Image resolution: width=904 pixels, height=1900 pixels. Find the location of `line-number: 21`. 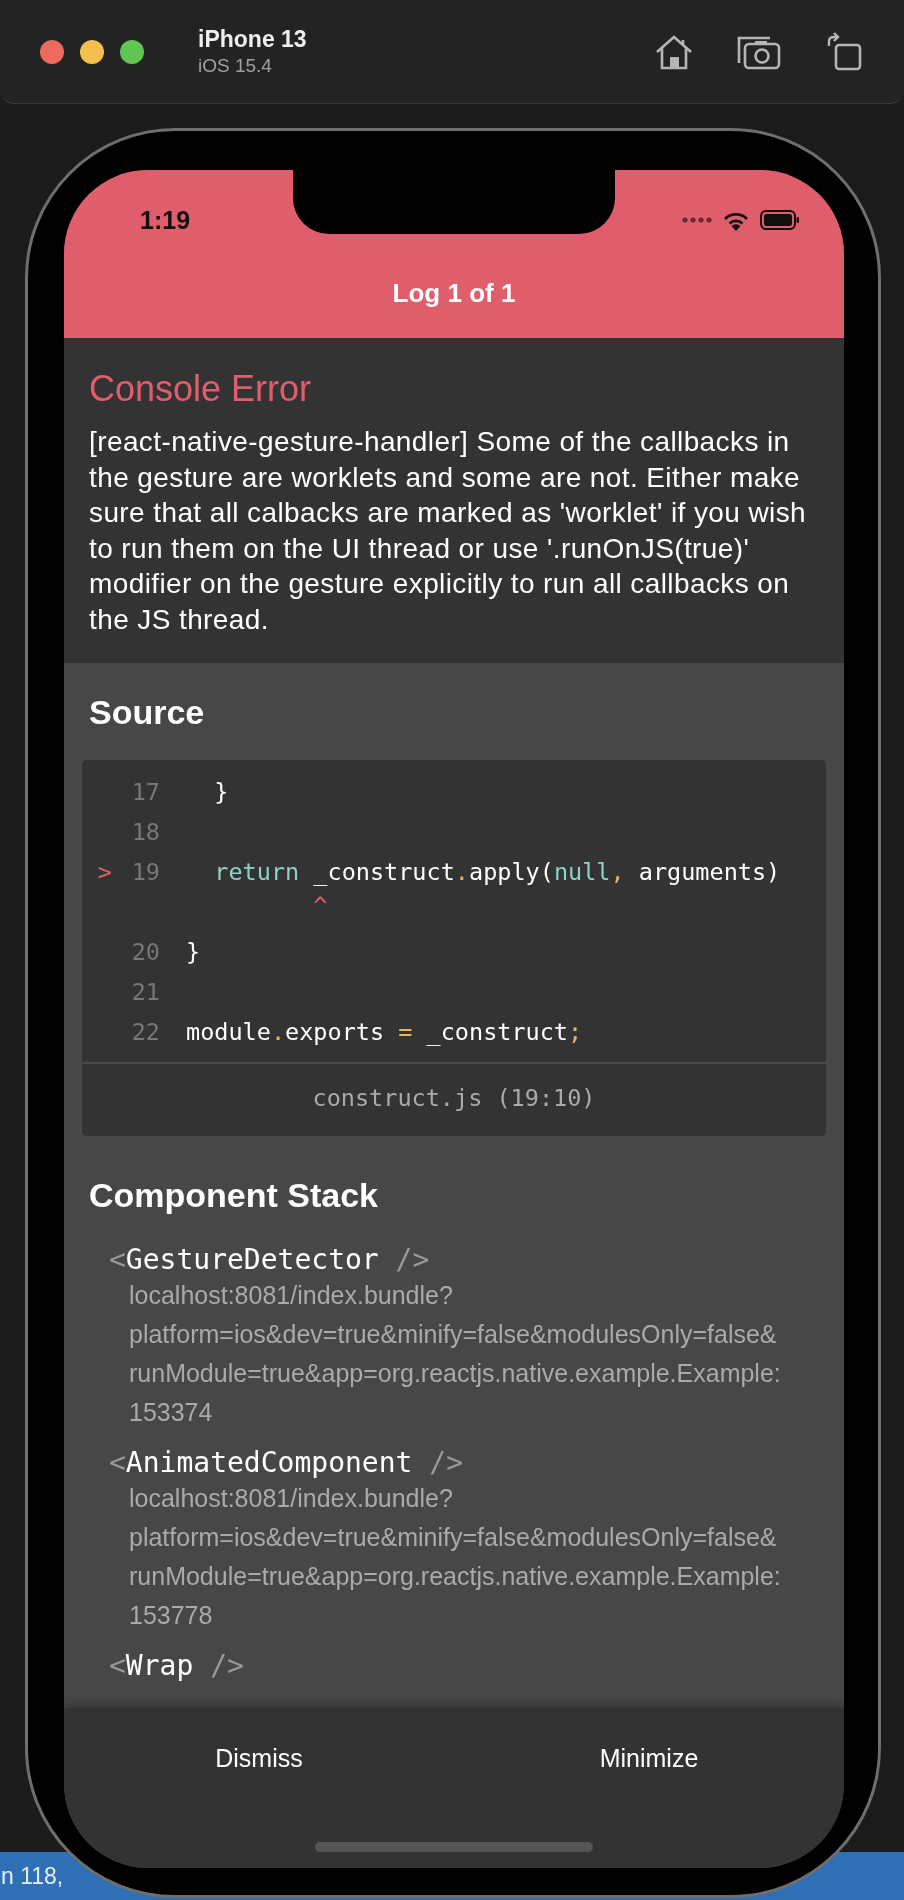

line-number: 21 is located at coordinates (145, 992).